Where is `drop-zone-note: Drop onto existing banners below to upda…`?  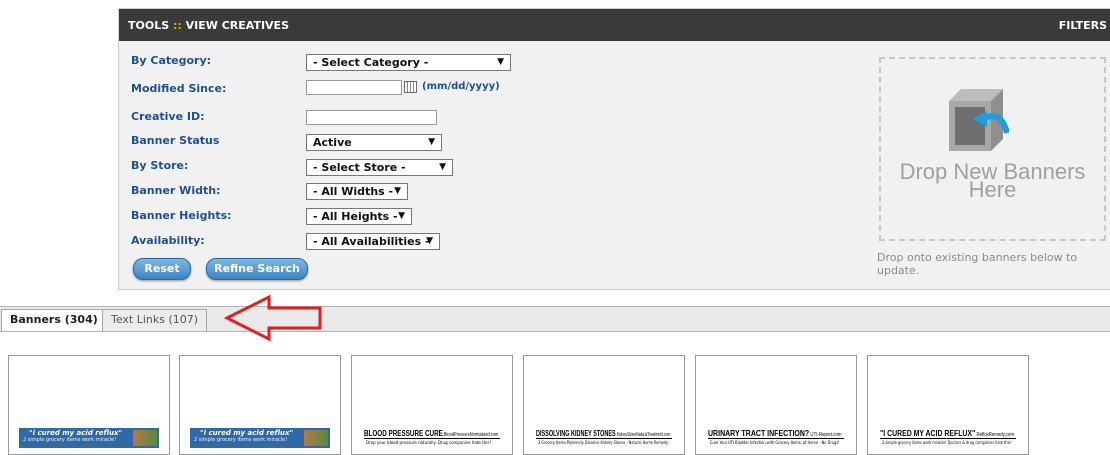 drop-zone-note: Drop onto existing banners below to upda… is located at coordinates (977, 264).